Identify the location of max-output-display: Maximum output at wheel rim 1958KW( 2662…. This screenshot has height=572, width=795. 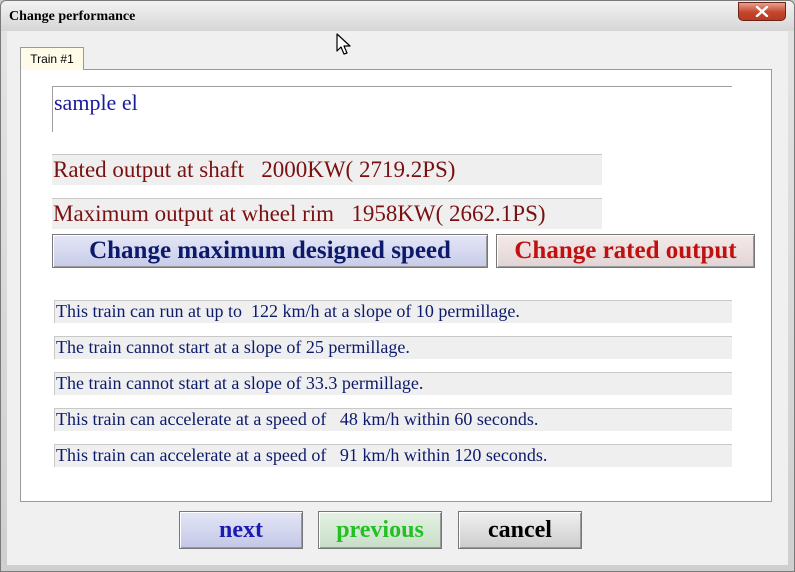
(327, 213).